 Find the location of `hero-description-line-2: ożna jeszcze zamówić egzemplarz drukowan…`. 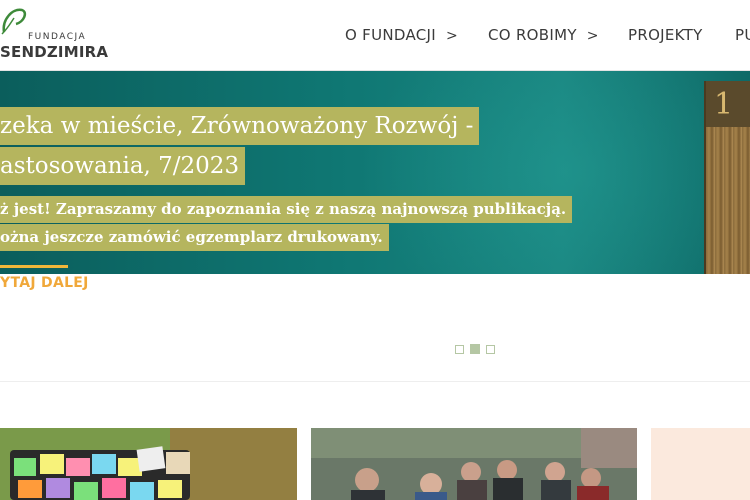

hero-description-line-2: ożna jeszcze zamówić egzemplarz drukowan… is located at coordinates (194, 237).